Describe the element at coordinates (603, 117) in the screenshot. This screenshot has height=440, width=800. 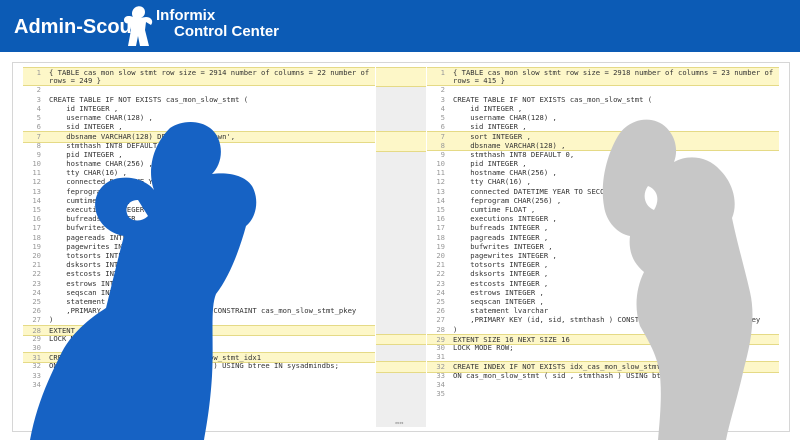
I see `code-line: 5 username CHAR(128) ,` at that location.